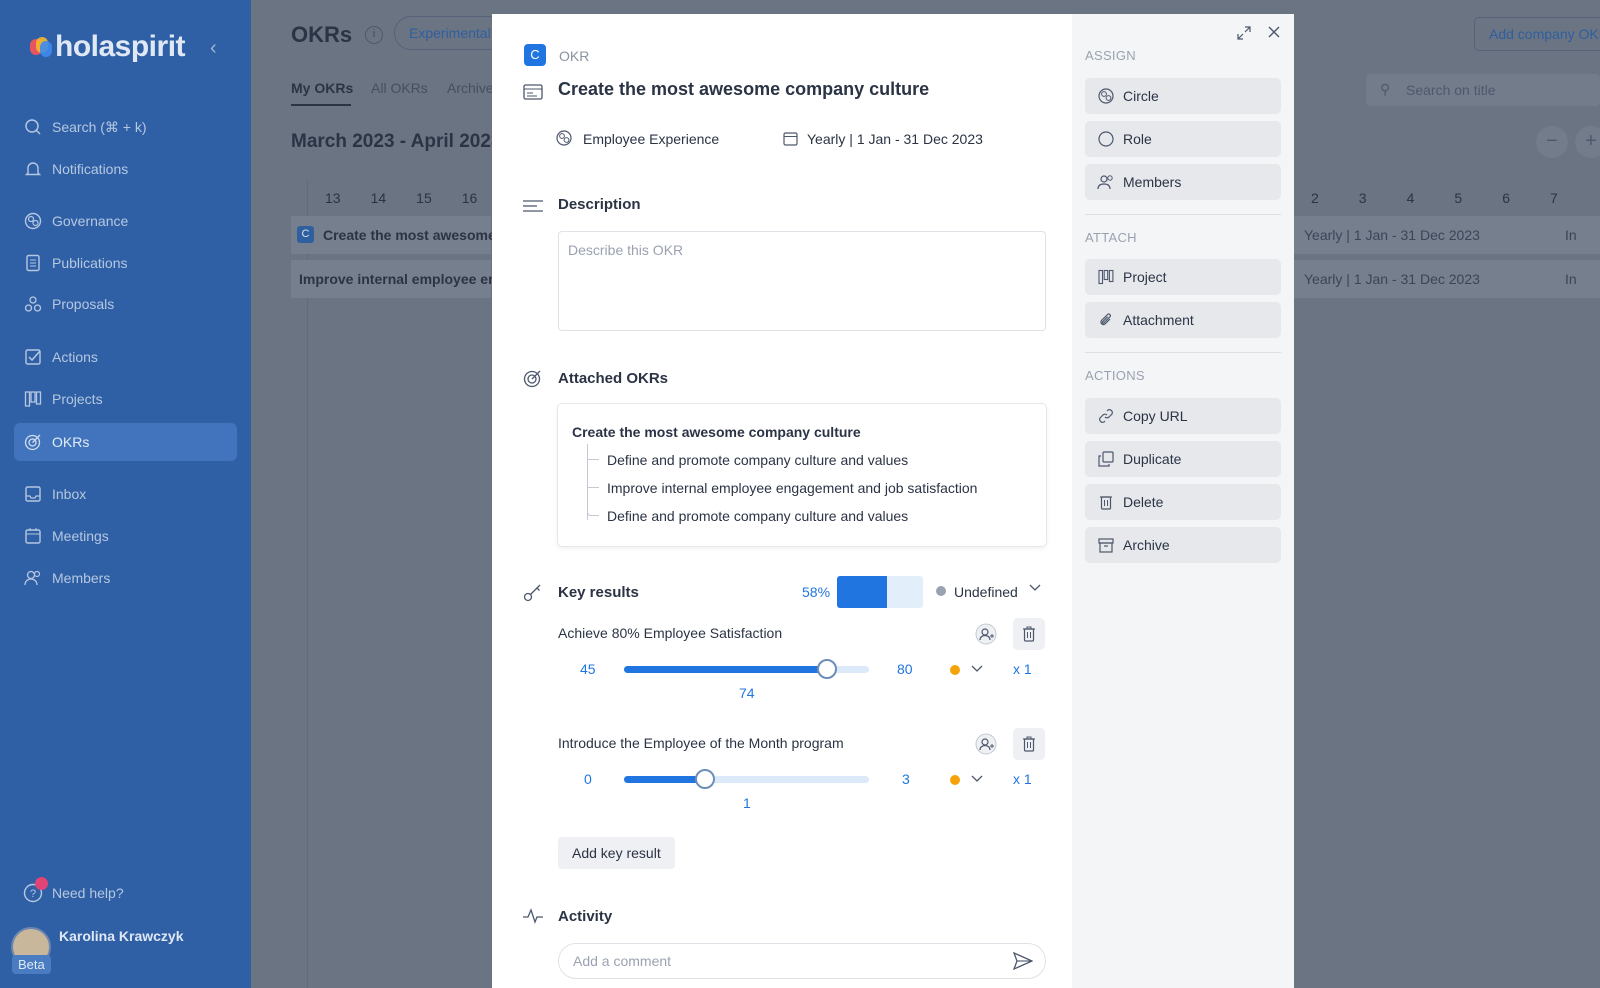 Image resolution: width=1600 pixels, height=988 pixels. What do you see at coordinates (125, 304) in the screenshot?
I see `sidebar-item-proposals: Proposals` at bounding box center [125, 304].